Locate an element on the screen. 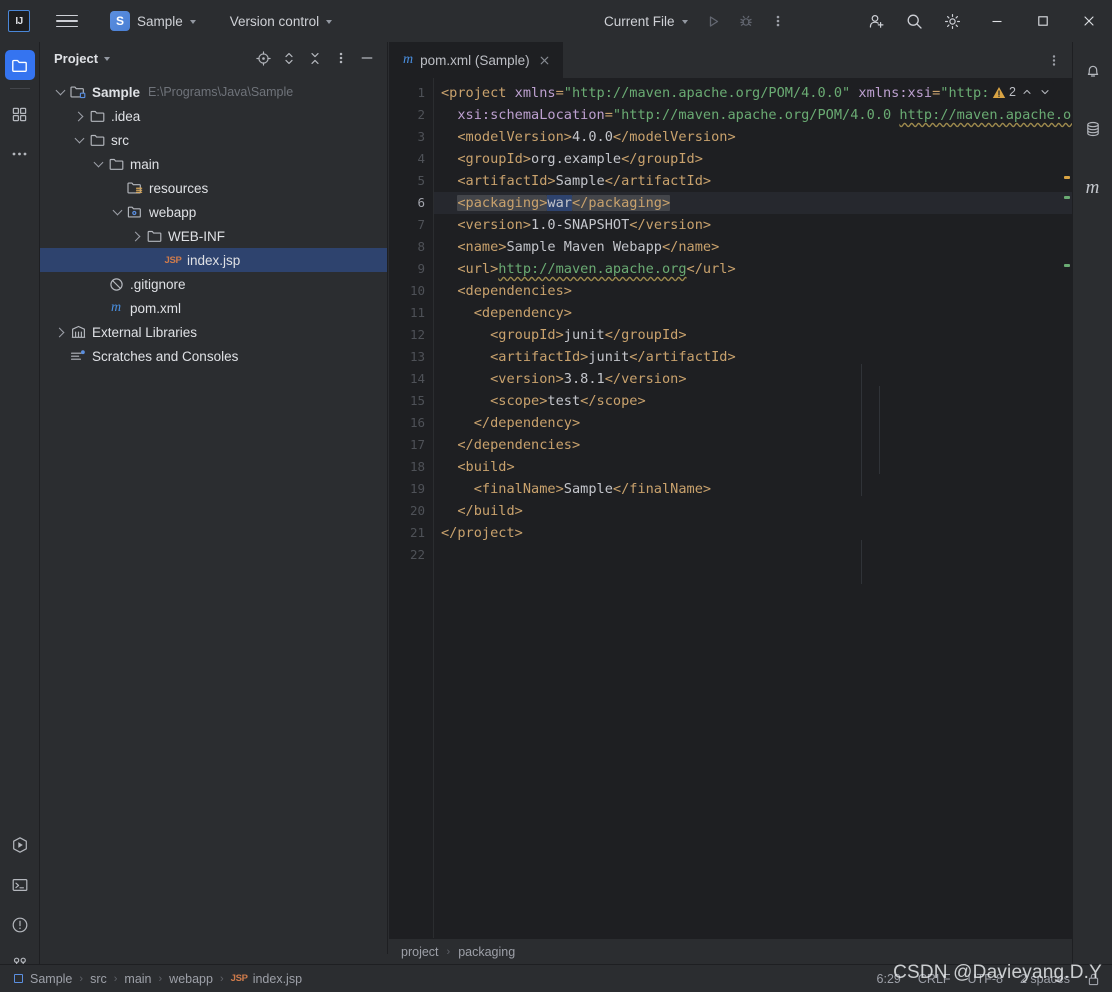 The width and height of the screenshot is (1112, 992). tree-node-scratches-and-consoles: Scratches and Consoles is located at coordinates (213, 356).